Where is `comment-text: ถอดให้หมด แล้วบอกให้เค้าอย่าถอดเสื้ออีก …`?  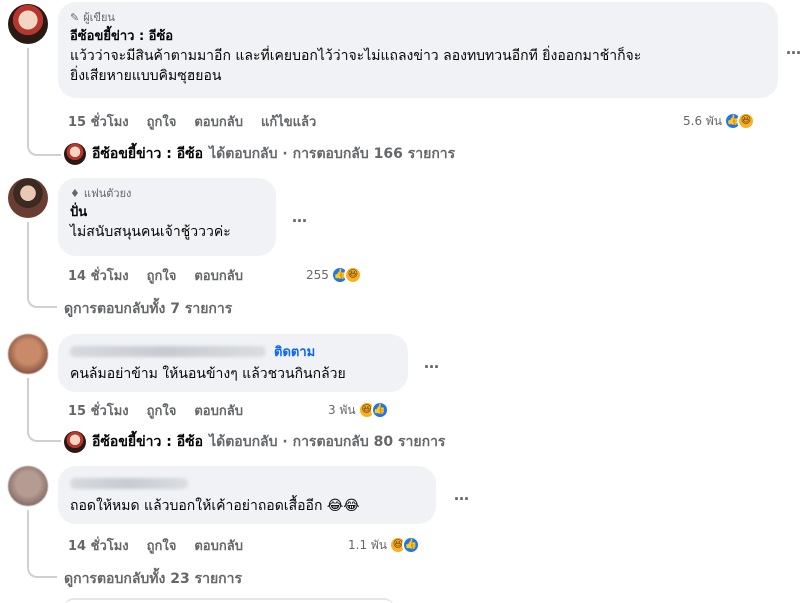
comment-text: ถอดให้หมด แล้วบอกให้เค้าอย่าถอดเสื้ออีก … is located at coordinates (215, 506).